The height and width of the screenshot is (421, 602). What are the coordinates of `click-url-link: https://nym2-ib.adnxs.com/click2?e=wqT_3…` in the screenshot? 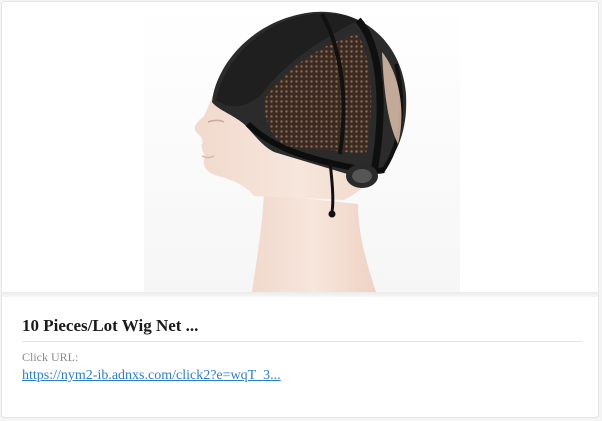 It's located at (151, 376).